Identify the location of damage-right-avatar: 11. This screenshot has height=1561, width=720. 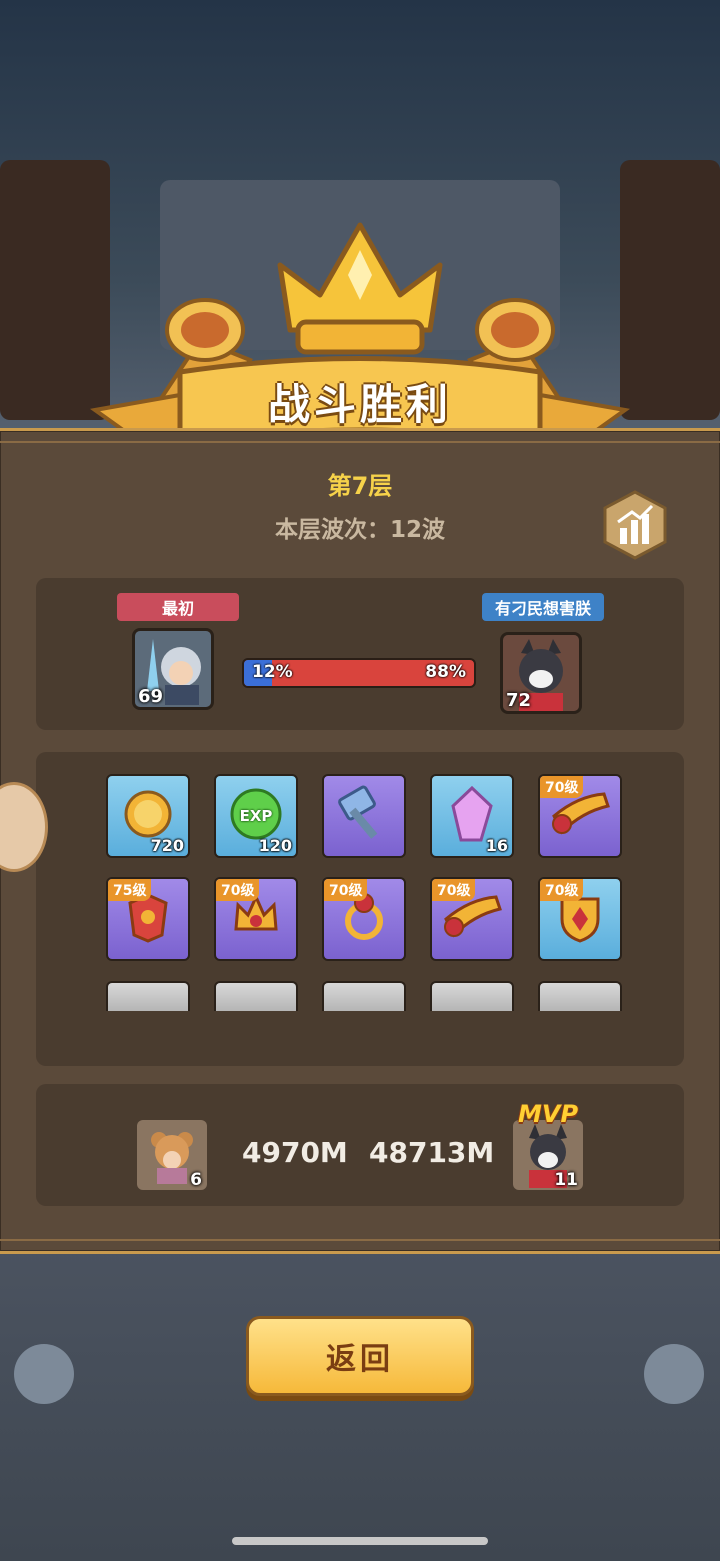
(548, 1155).